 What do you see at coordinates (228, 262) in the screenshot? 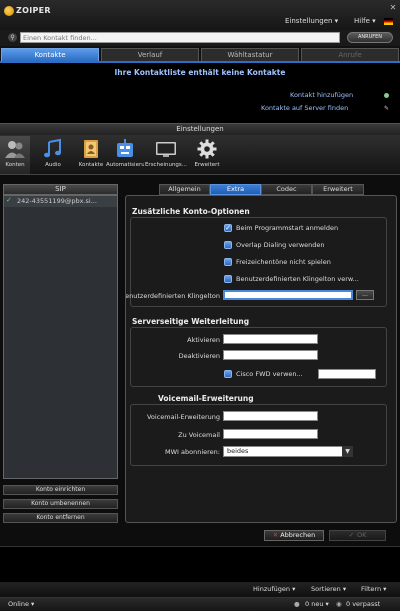
I see `no-freetone-checkbox` at bounding box center [228, 262].